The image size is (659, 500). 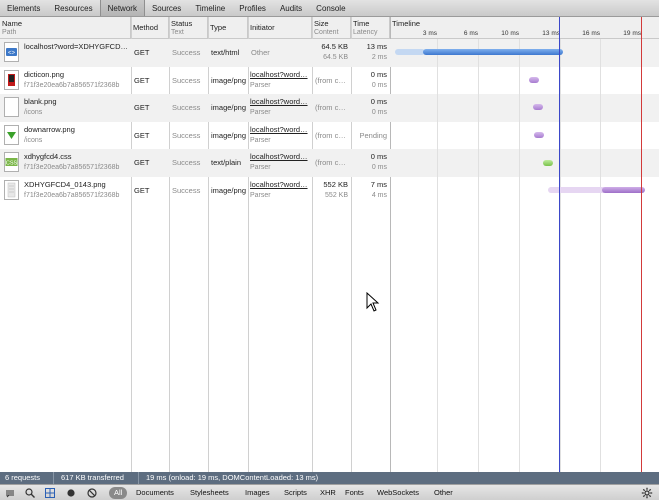 I want to click on css-request-bar, so click(x=548, y=163).